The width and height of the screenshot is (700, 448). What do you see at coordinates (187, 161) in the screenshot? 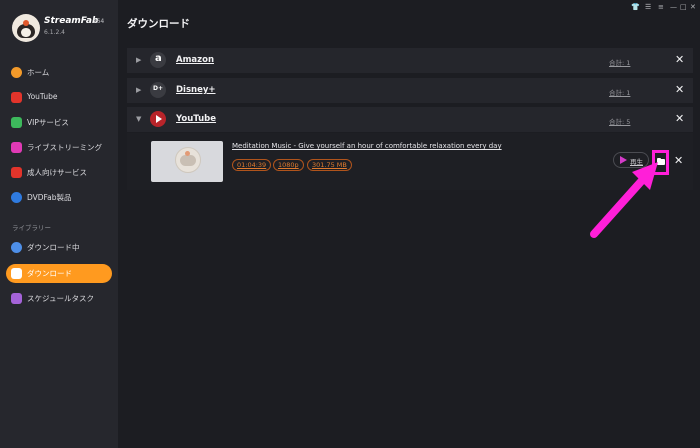
I see `video-thumbnail` at bounding box center [187, 161].